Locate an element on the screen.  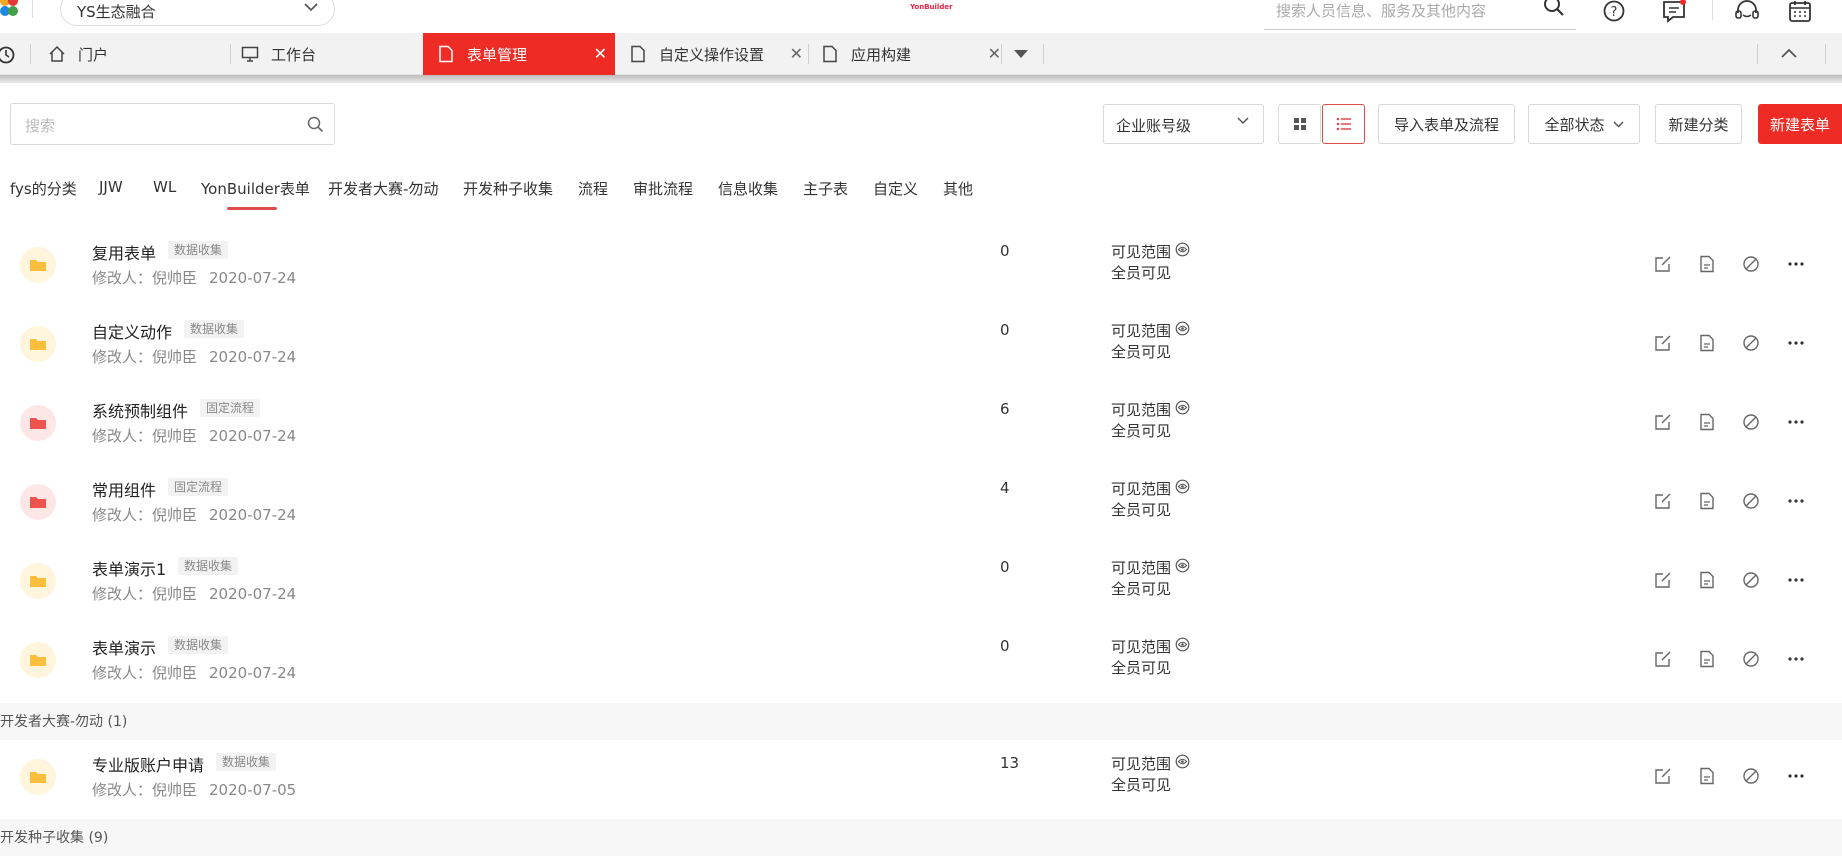
org-selector: YS生态融合 is located at coordinates (197, 13).